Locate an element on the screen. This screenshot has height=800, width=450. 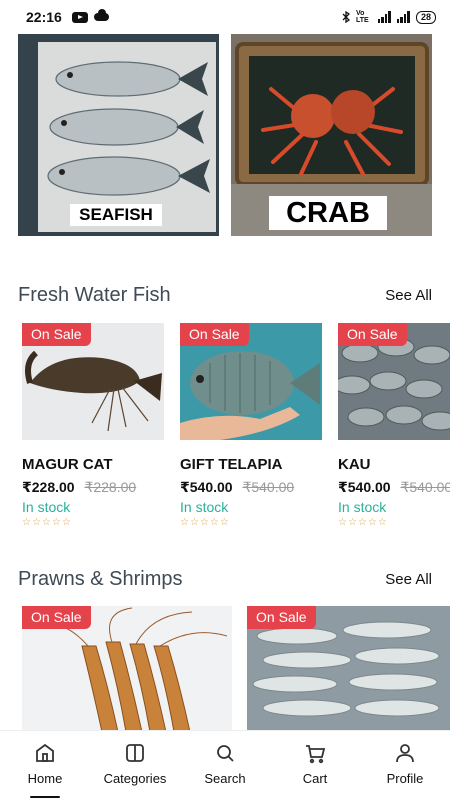
product-card-shrimps: On Sale is located at coordinates (348, 669).